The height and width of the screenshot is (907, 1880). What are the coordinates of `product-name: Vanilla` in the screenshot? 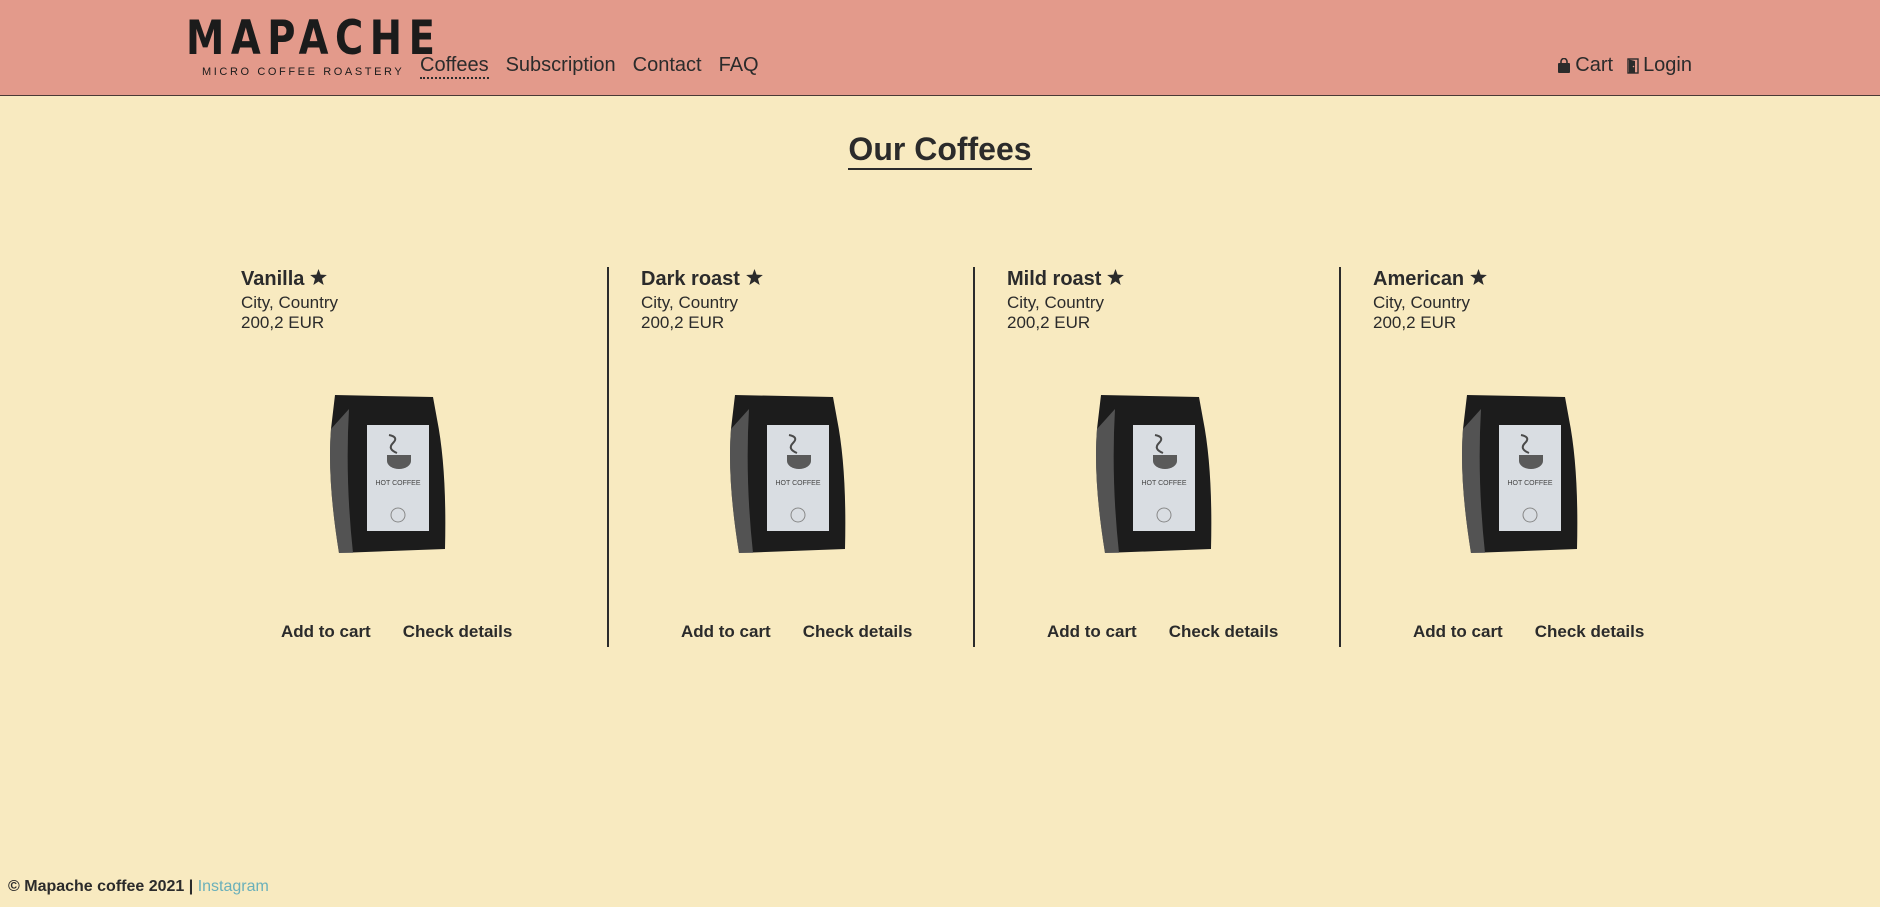 It's located at (273, 279).